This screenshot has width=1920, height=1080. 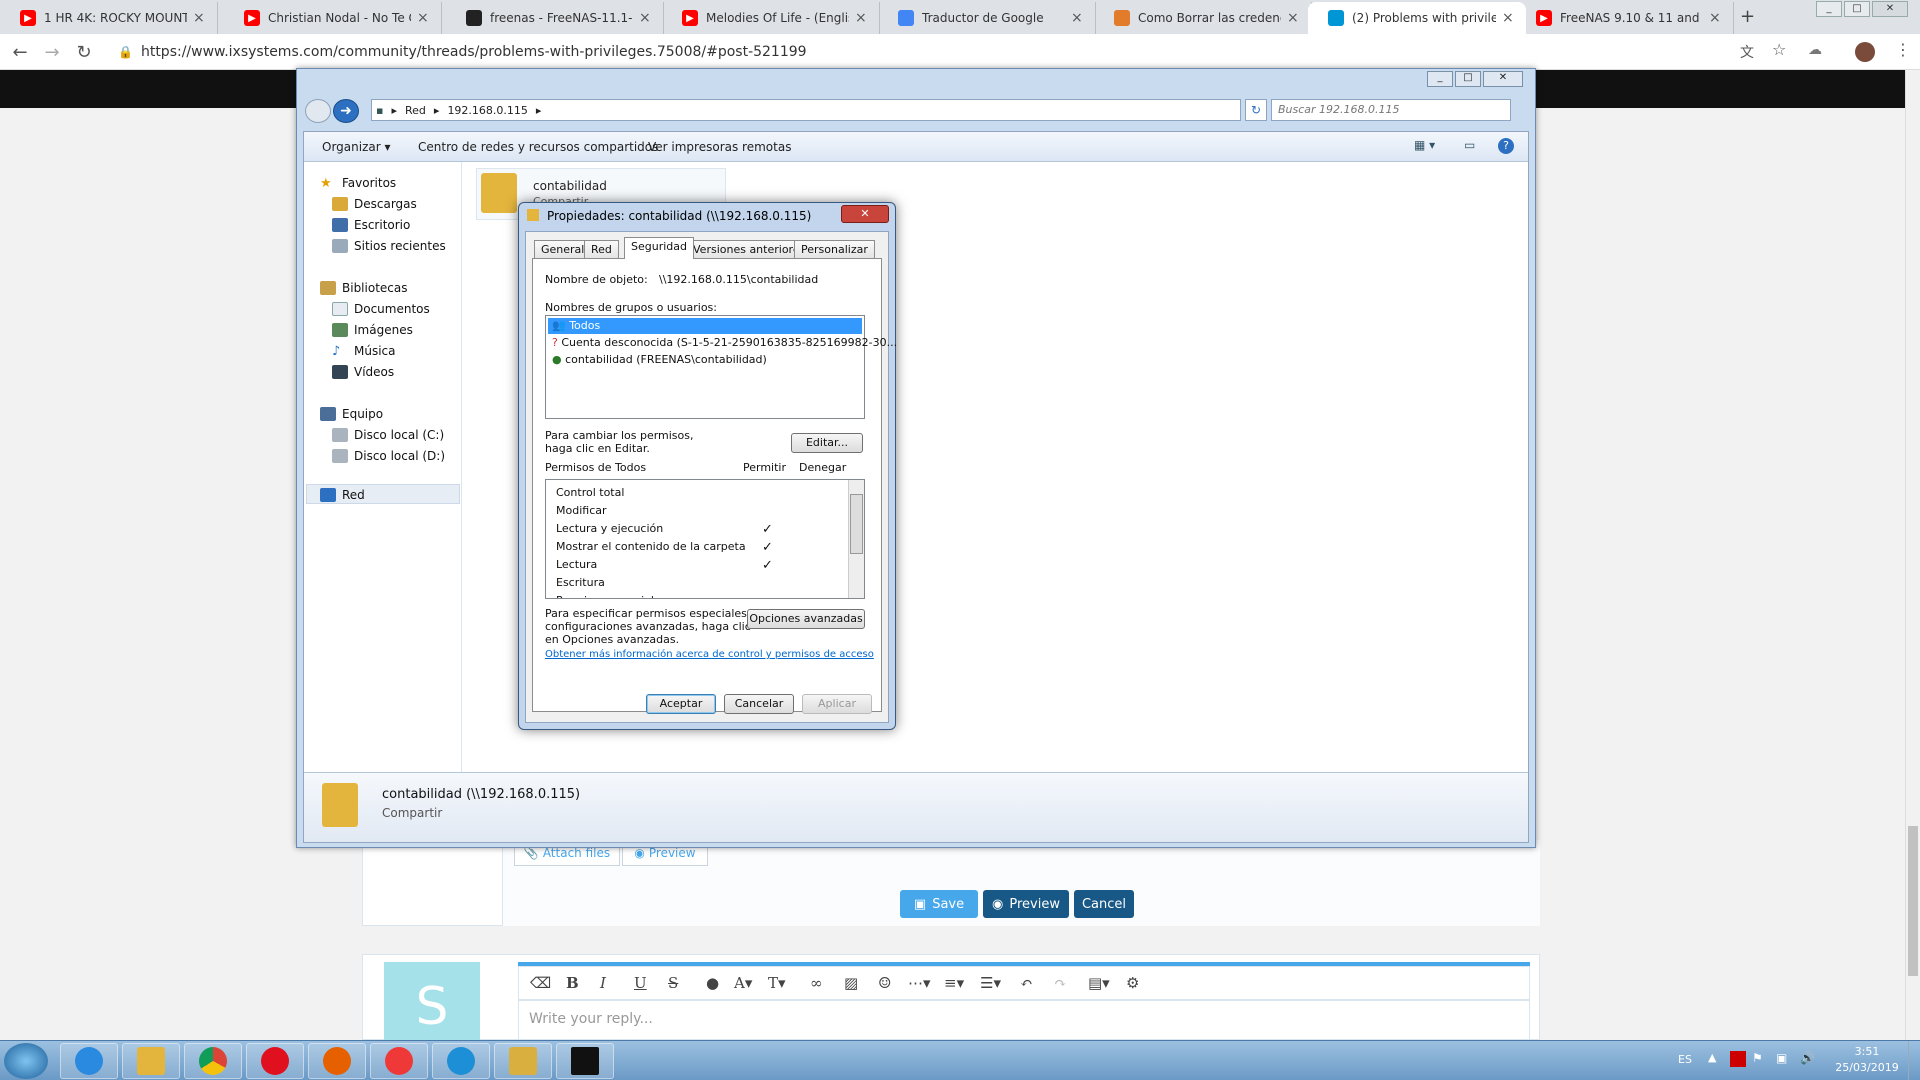 I want to click on dialog-close-button: ✕, so click(x=865, y=214).